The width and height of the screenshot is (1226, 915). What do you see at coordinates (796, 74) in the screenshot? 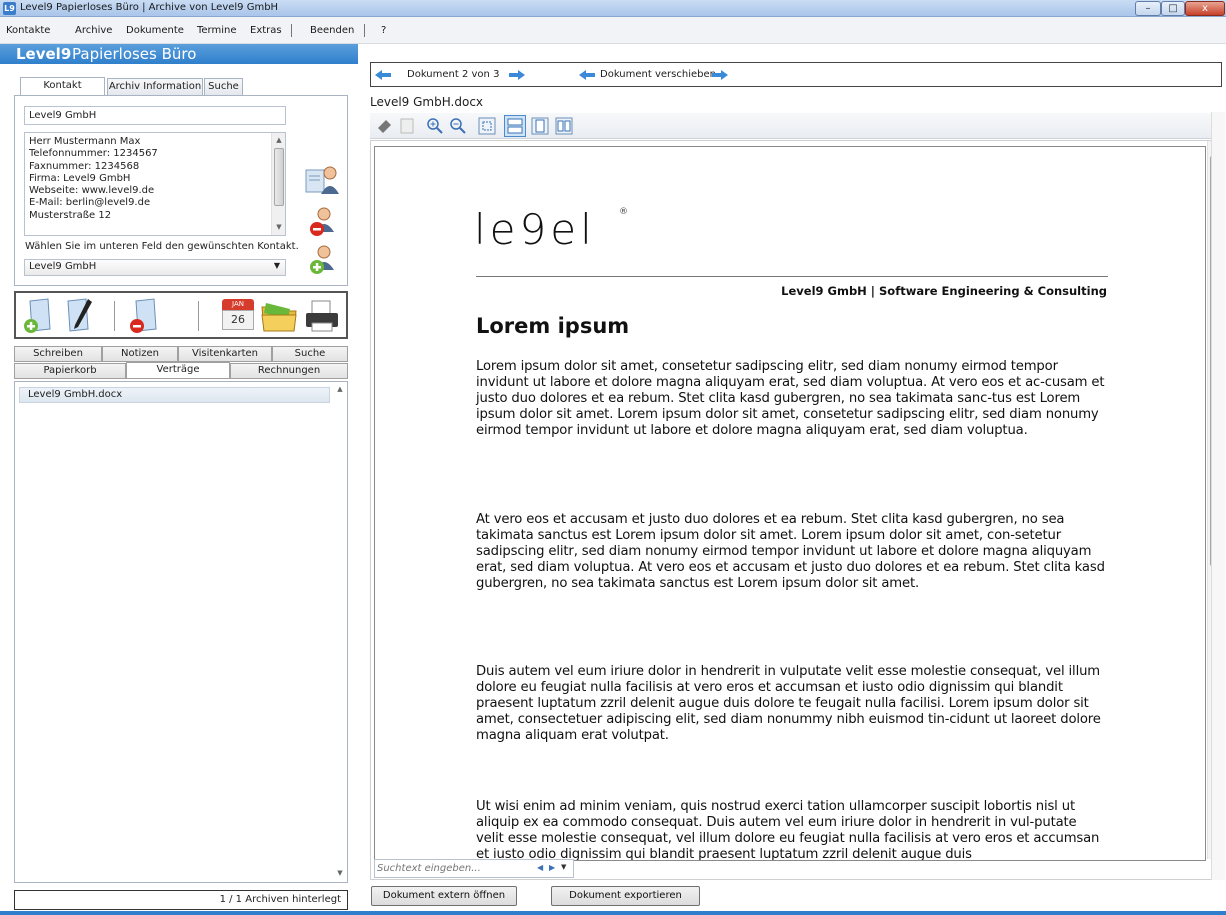
I see `document-navigation: Dokument 2 von 3 Dokument verschieben` at bounding box center [796, 74].